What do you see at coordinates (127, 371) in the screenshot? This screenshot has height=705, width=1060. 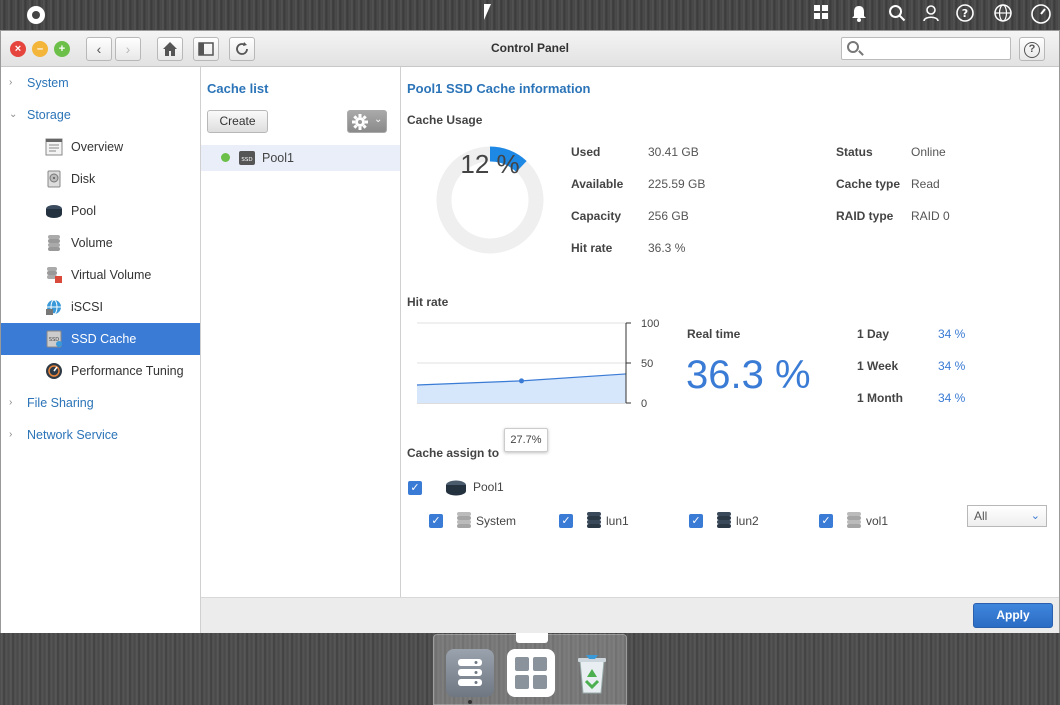 I see `sidebar-item-label: Performance Tuning` at bounding box center [127, 371].